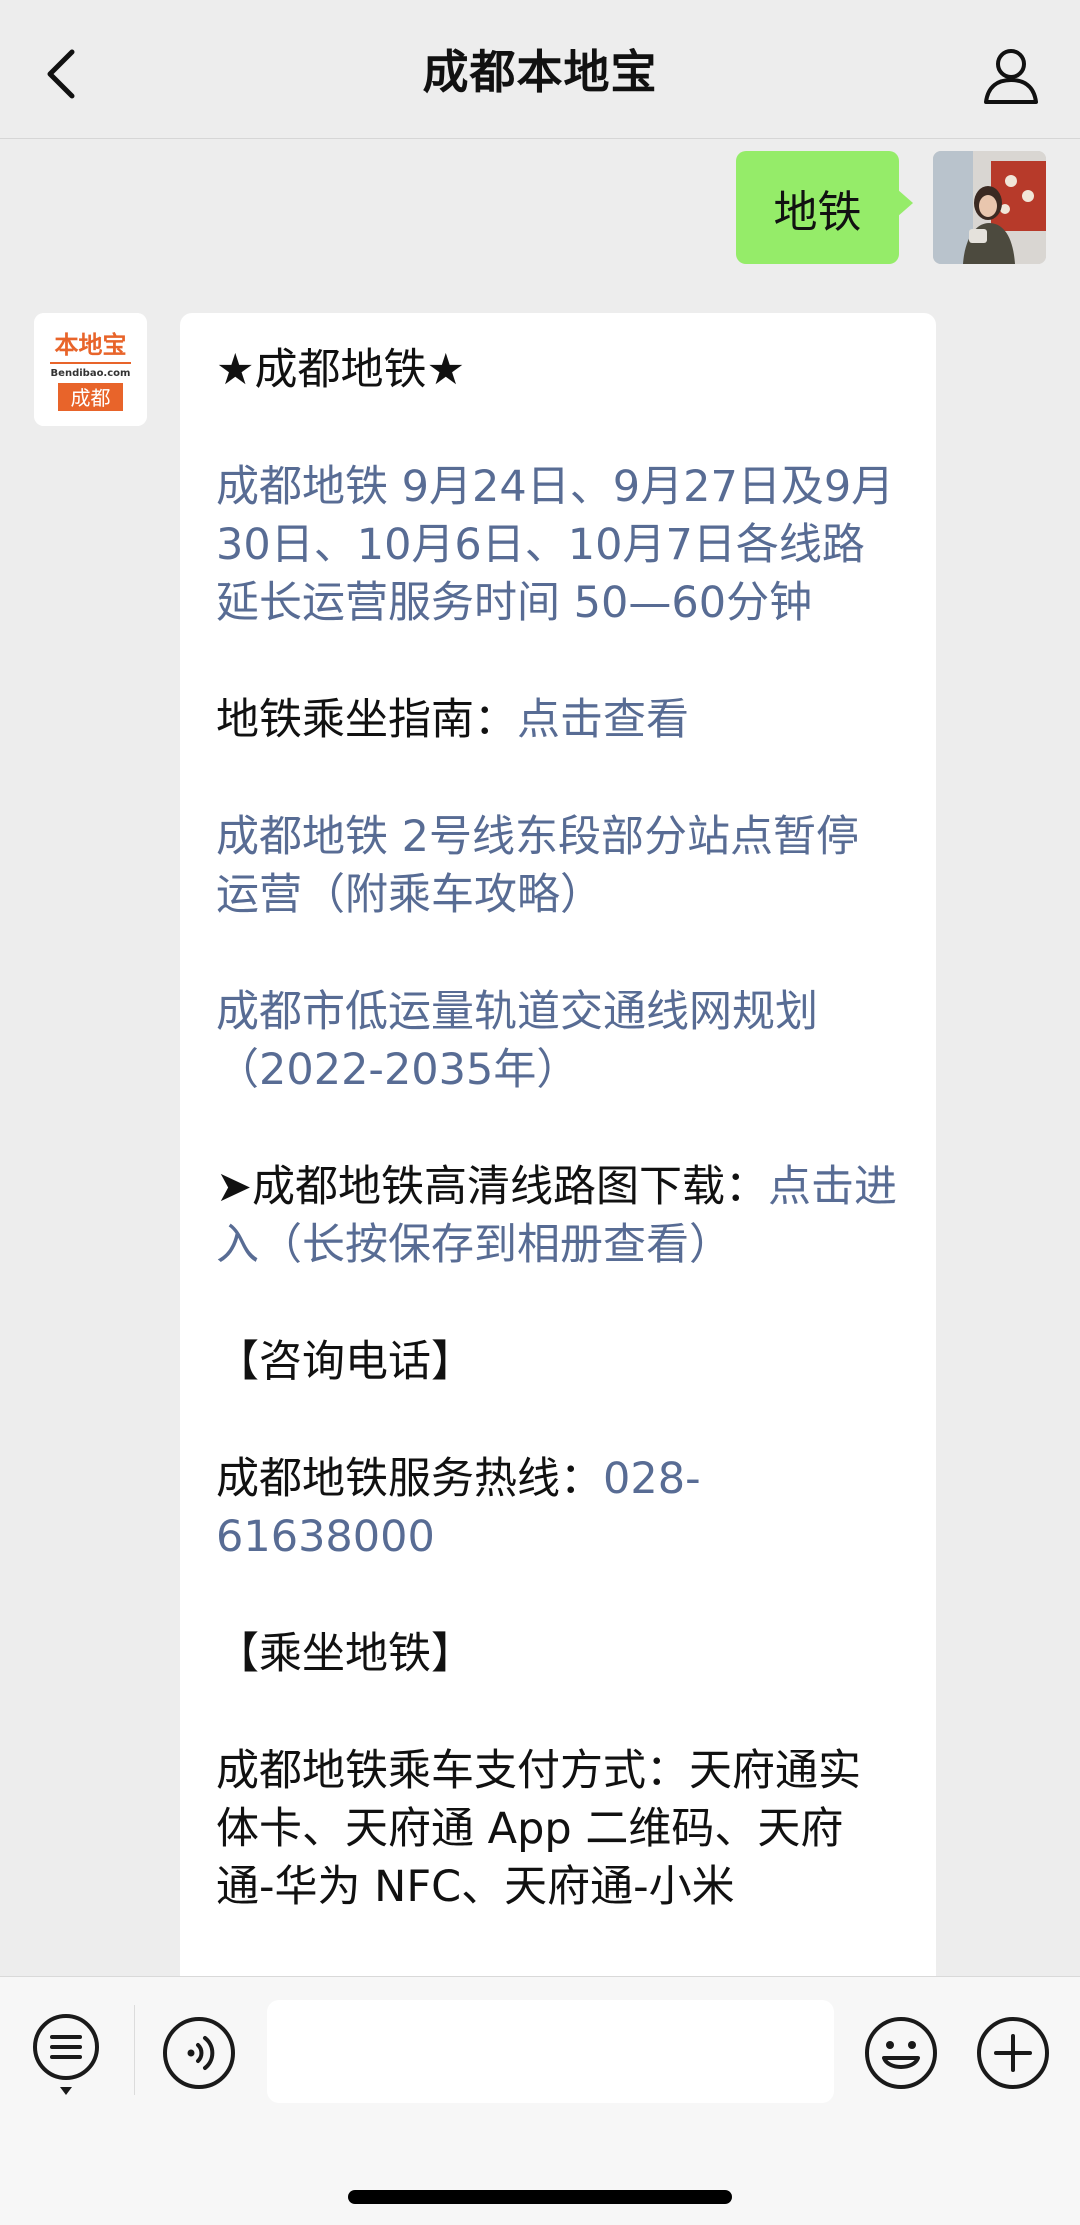 This screenshot has width=1080, height=2225. I want to click on network-plan-link: 成都市低运量轨道交通线网规划（2022-2035年）, so click(558, 1041).